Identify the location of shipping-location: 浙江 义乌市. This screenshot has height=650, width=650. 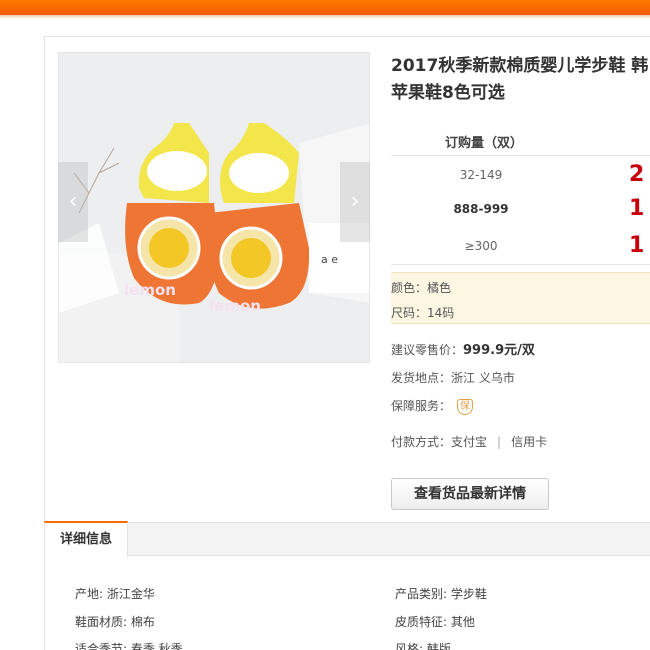
(483, 378).